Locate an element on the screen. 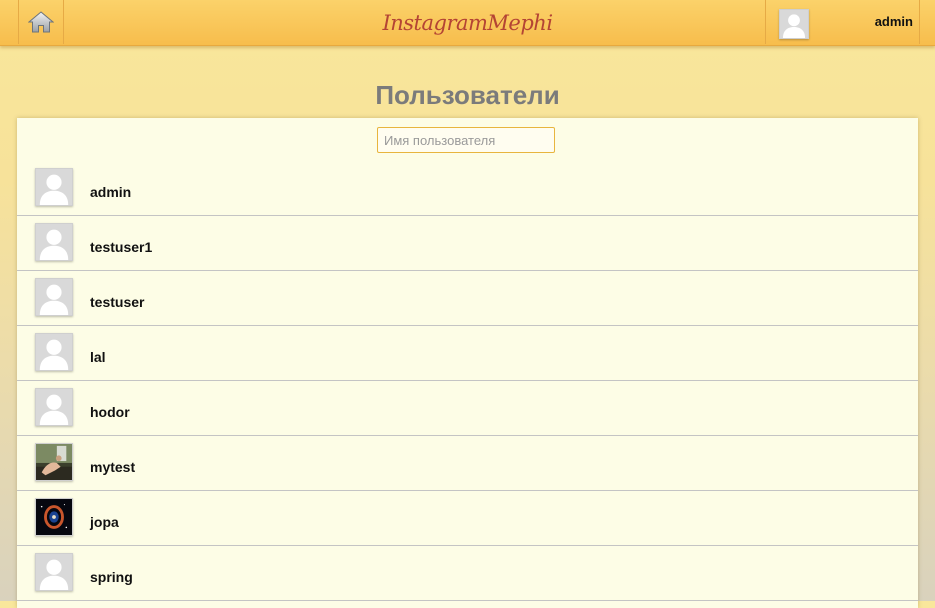  page-title: Пользователи is located at coordinates (467, 95).